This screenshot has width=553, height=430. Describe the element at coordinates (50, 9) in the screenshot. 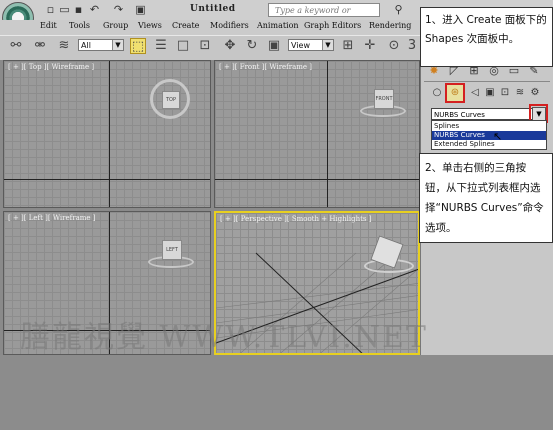

I see `new-file-icon: ▫` at that location.